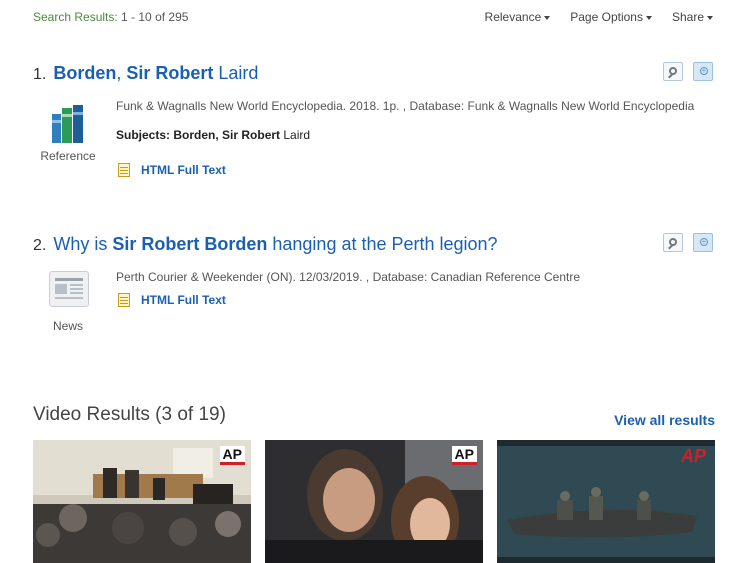 Image resolution: width=730 pixels, height=563 pixels. What do you see at coordinates (40, 74) in the screenshot?
I see `result-number: 1.` at bounding box center [40, 74].